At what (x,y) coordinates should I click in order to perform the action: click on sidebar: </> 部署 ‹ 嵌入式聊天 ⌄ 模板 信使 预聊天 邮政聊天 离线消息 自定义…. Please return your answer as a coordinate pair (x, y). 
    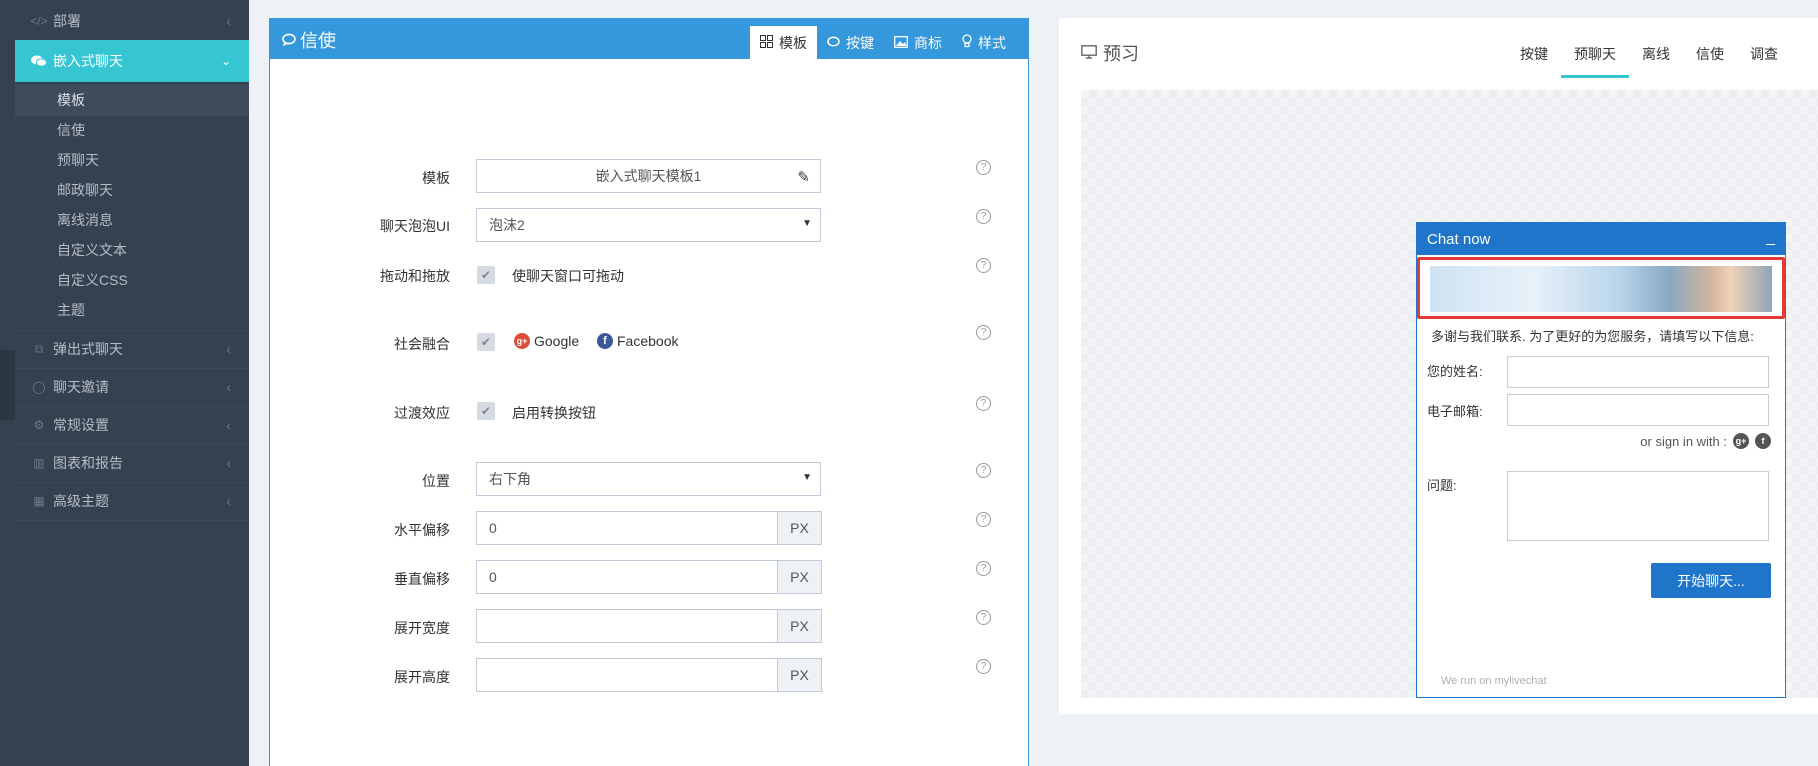
    Looking at the image, I should click on (124, 383).